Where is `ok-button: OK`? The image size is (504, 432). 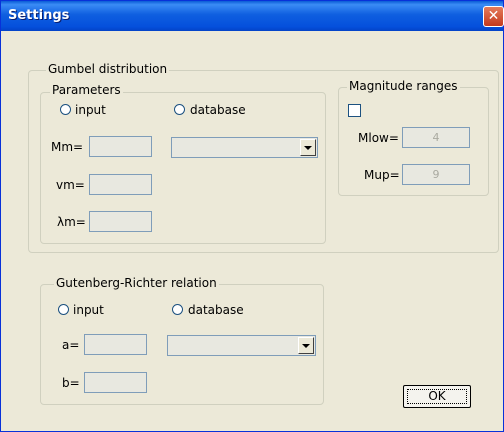 ok-button: OK is located at coordinates (437, 396).